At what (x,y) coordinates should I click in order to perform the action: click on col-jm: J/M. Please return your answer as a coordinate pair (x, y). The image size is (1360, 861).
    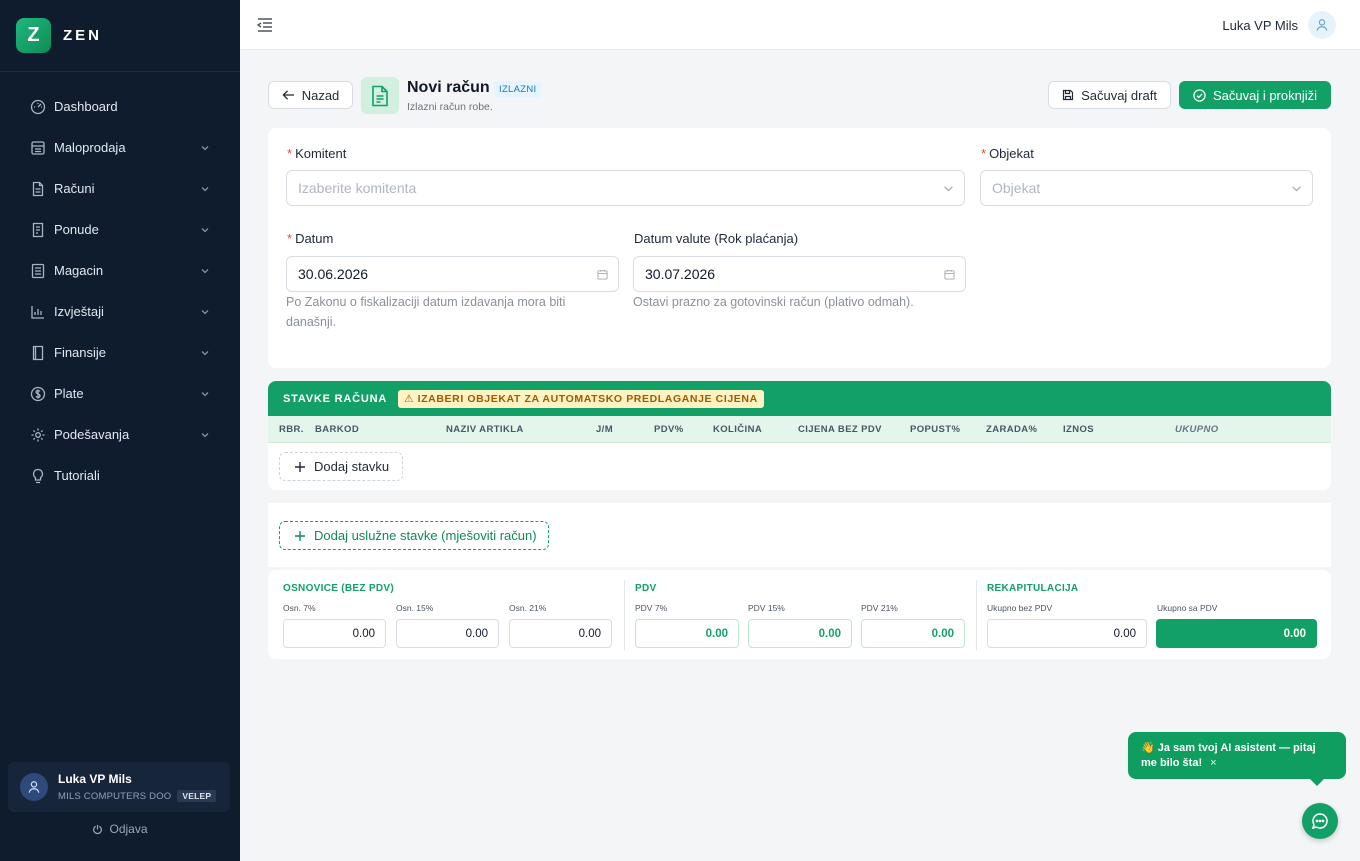
    Looking at the image, I should click on (605, 429).